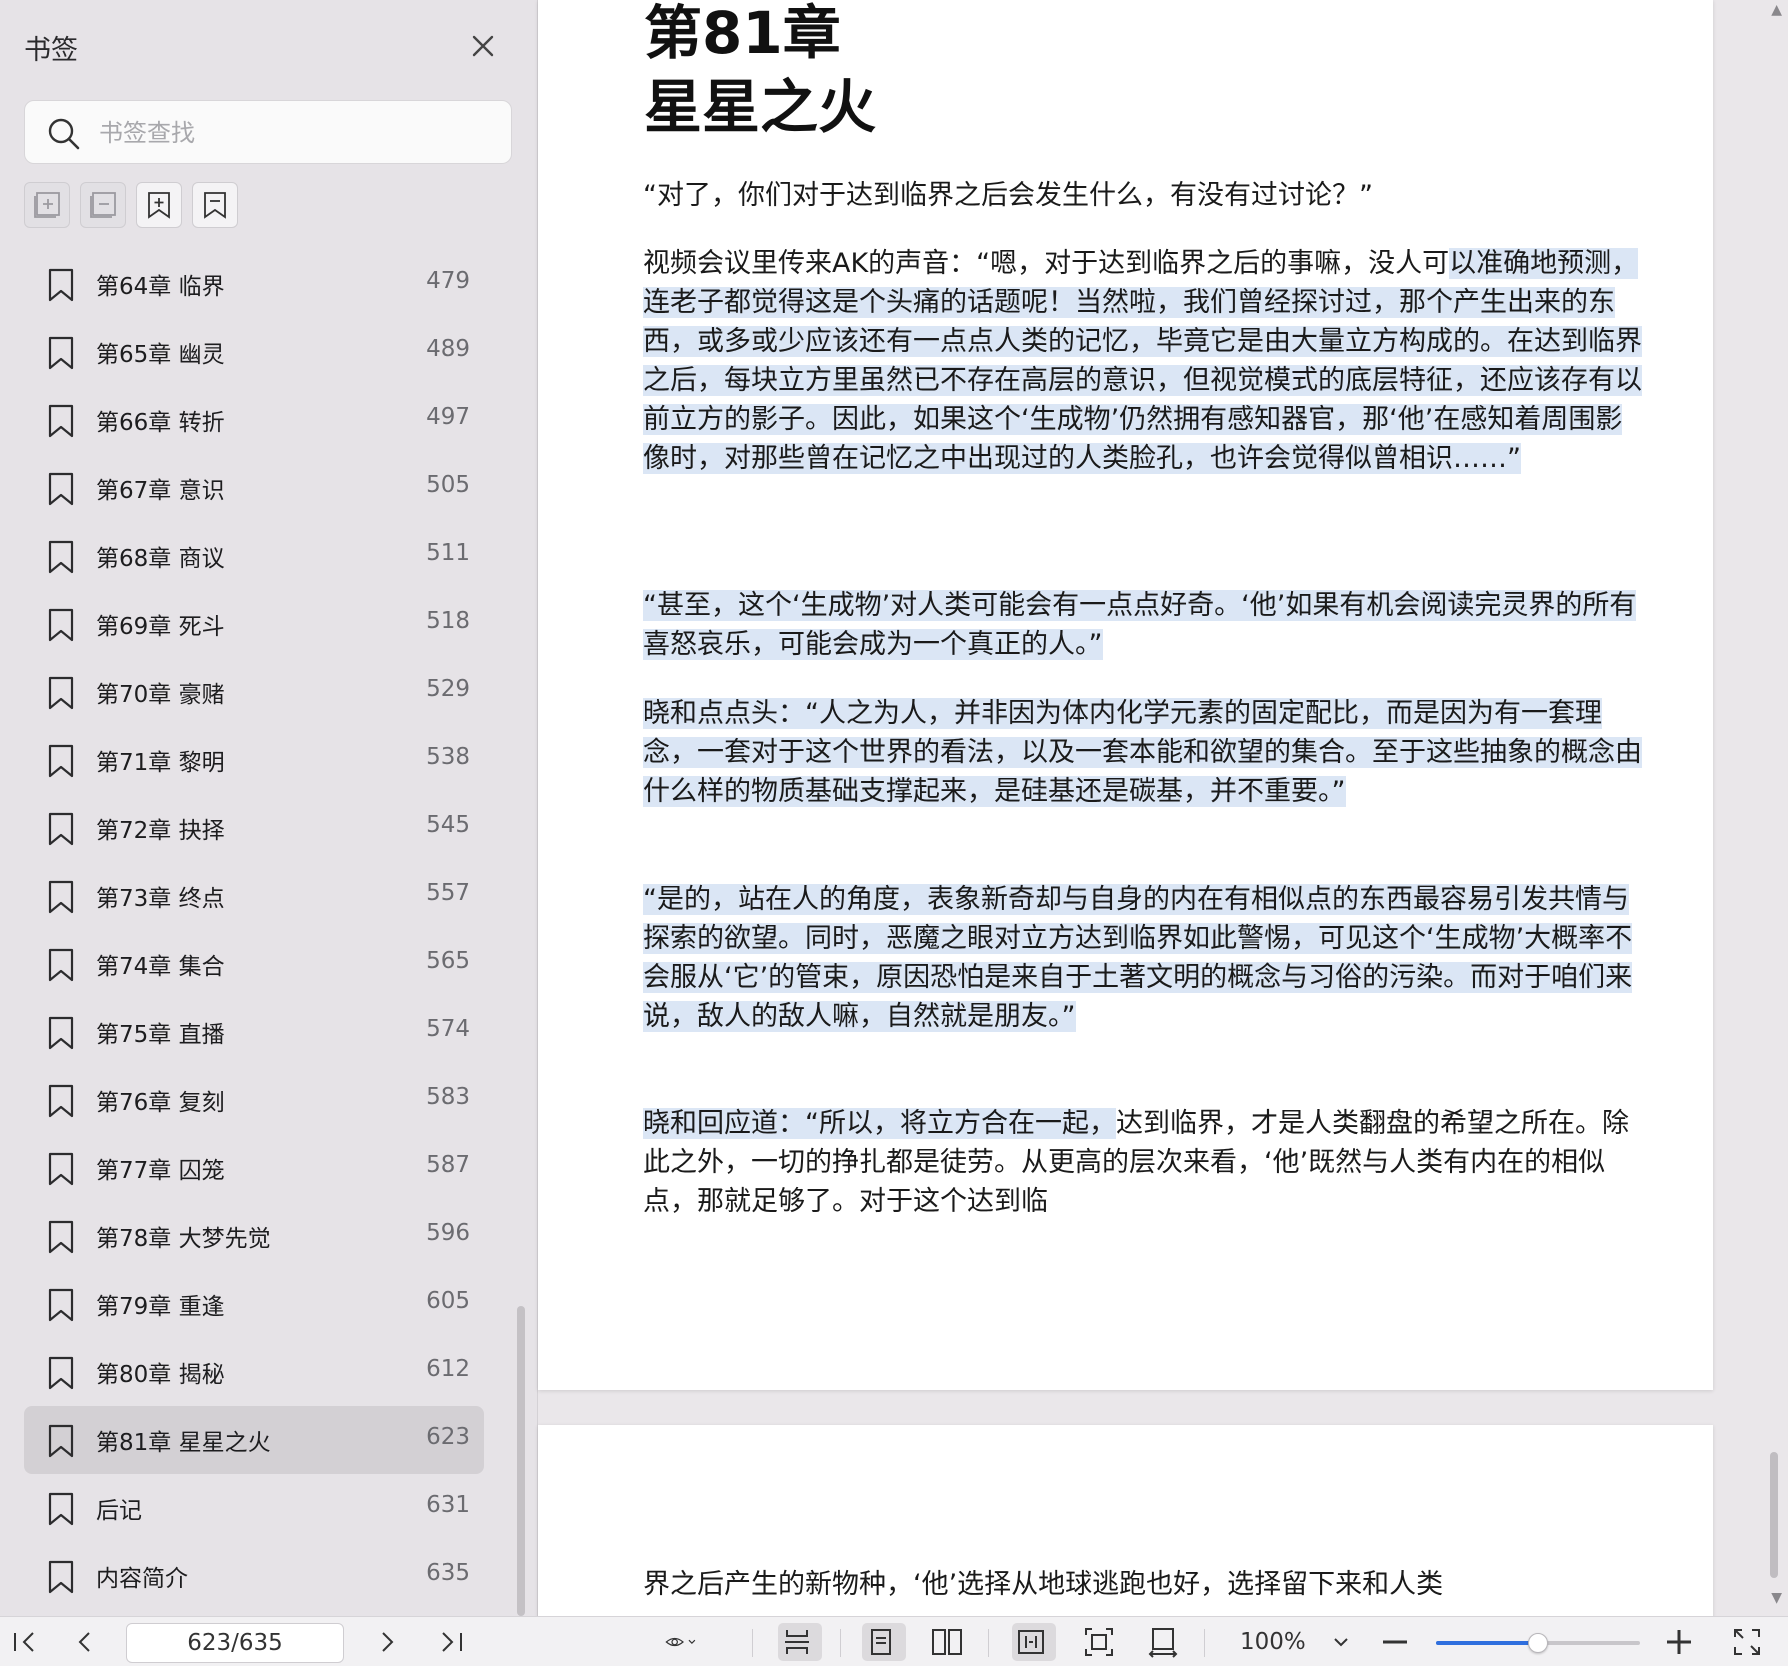  What do you see at coordinates (254, 284) in the screenshot?
I see `bookmark-item: 第64章 临界 479` at bounding box center [254, 284].